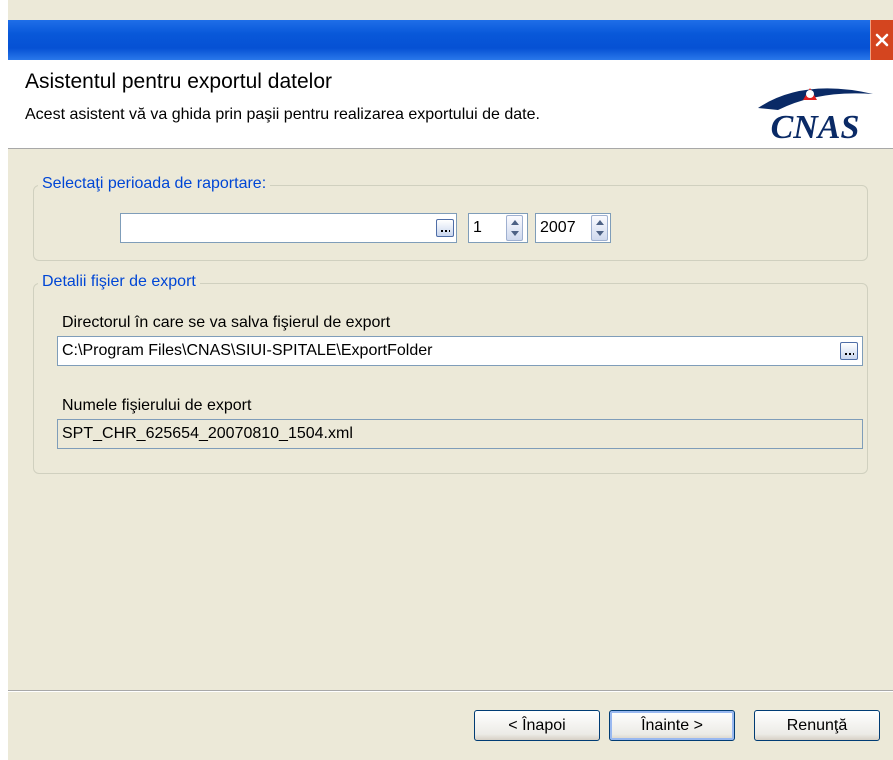 The height and width of the screenshot is (760, 893). What do you see at coordinates (450, 40) in the screenshot?
I see `title-bar` at bounding box center [450, 40].